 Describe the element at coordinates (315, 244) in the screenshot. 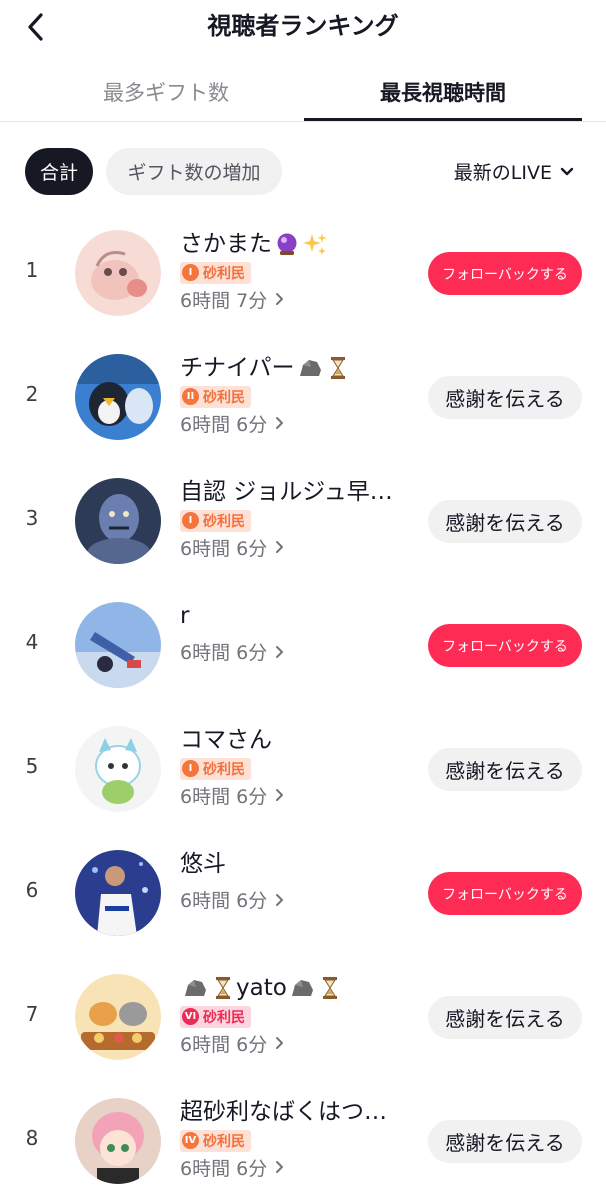

I see `sparkles-icon` at that location.